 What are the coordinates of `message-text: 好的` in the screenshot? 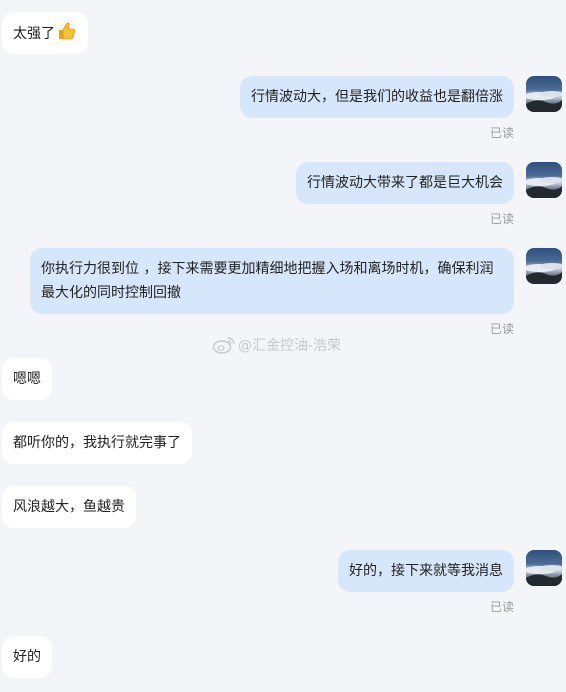 It's located at (27, 657).